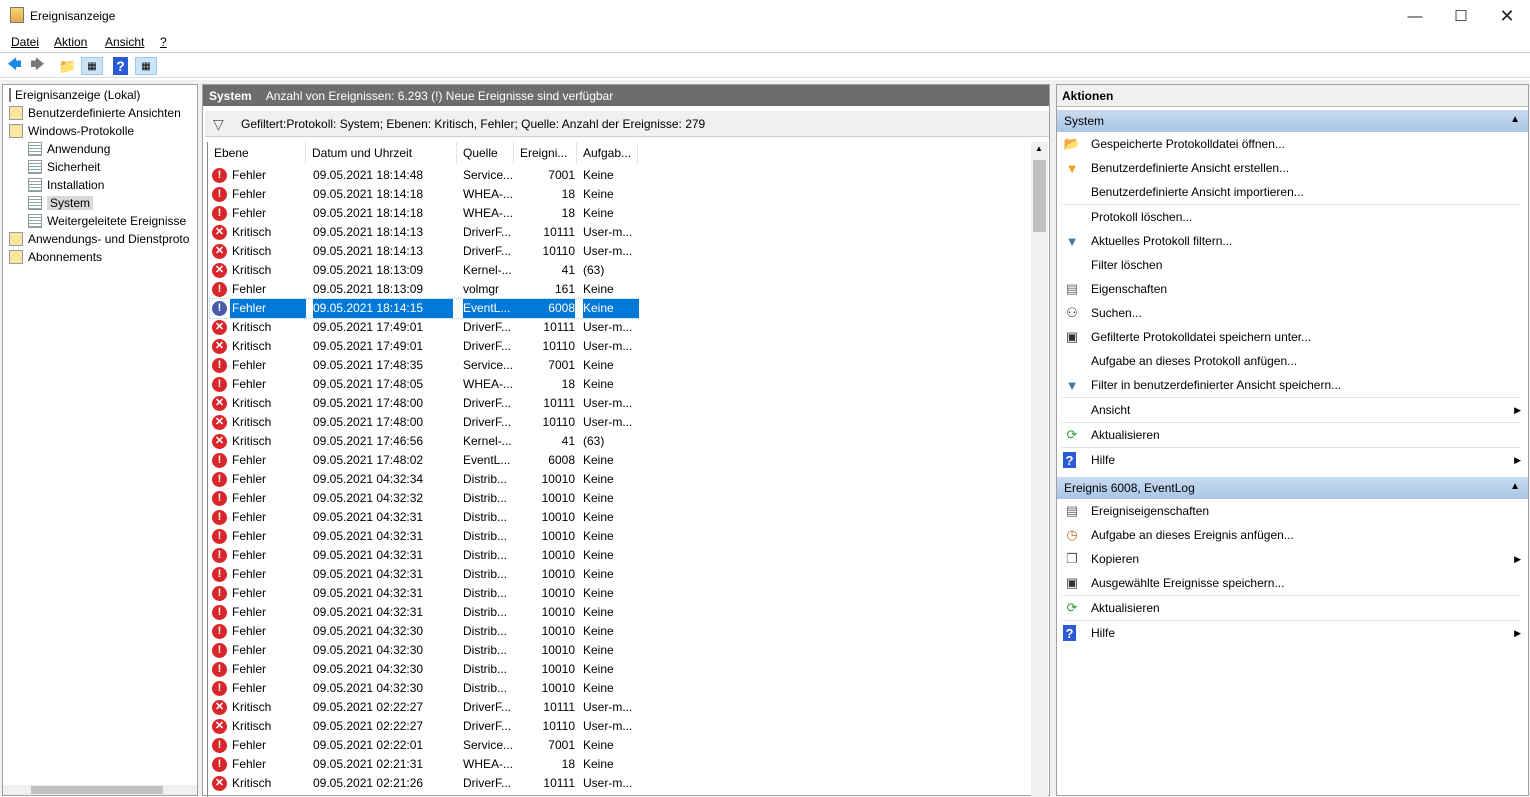 Image resolution: width=1530 pixels, height=797 pixels. Describe the element at coordinates (1292, 121) in the screenshot. I see `action-section-header: System ▲` at that location.